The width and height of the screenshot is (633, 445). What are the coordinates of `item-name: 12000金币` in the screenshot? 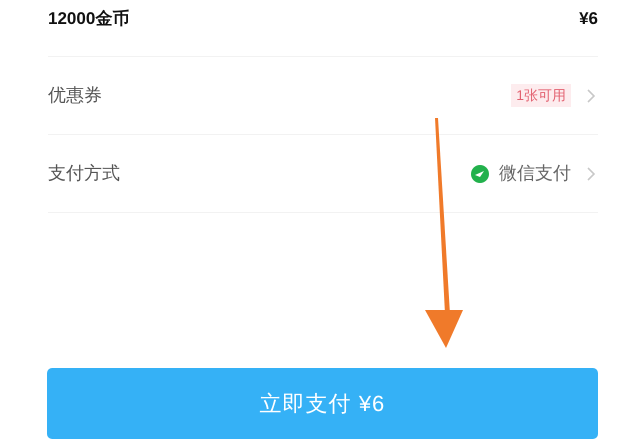 It's located at (89, 19).